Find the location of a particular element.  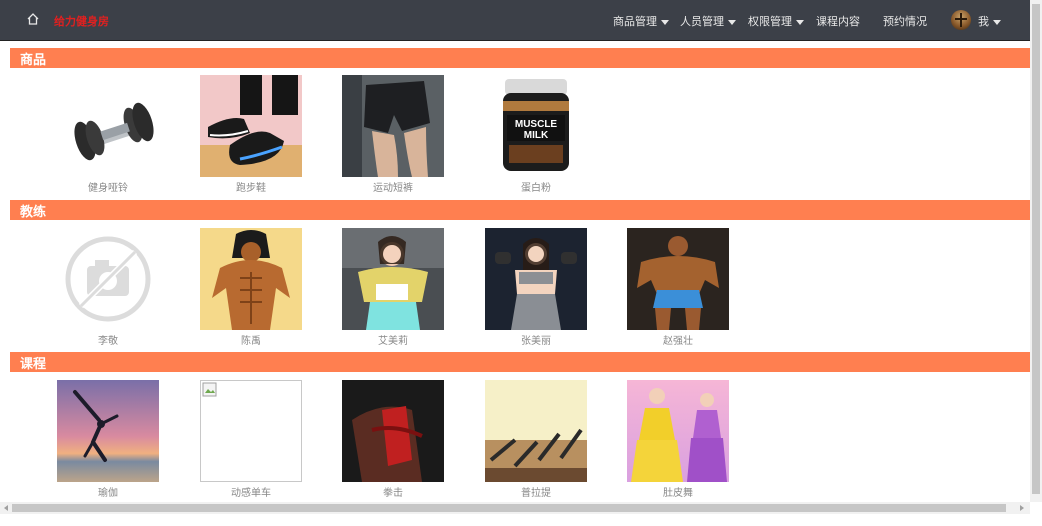

course-card: 瑜伽 is located at coordinates (108, 439).